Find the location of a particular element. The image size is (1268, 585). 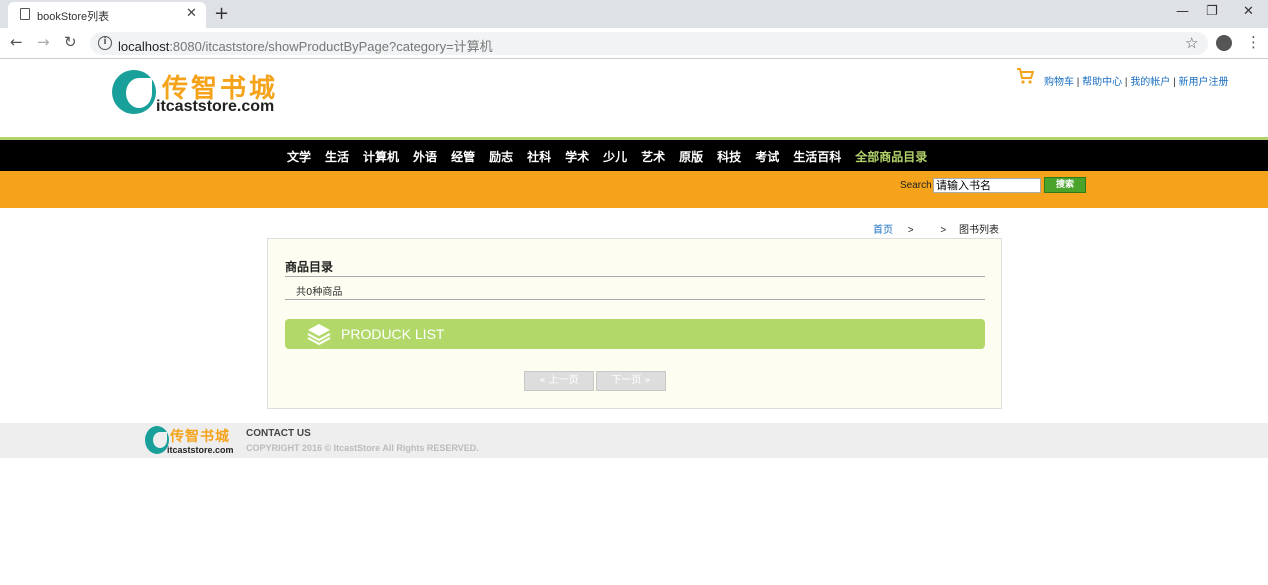

page-icon is located at coordinates (25, 14).